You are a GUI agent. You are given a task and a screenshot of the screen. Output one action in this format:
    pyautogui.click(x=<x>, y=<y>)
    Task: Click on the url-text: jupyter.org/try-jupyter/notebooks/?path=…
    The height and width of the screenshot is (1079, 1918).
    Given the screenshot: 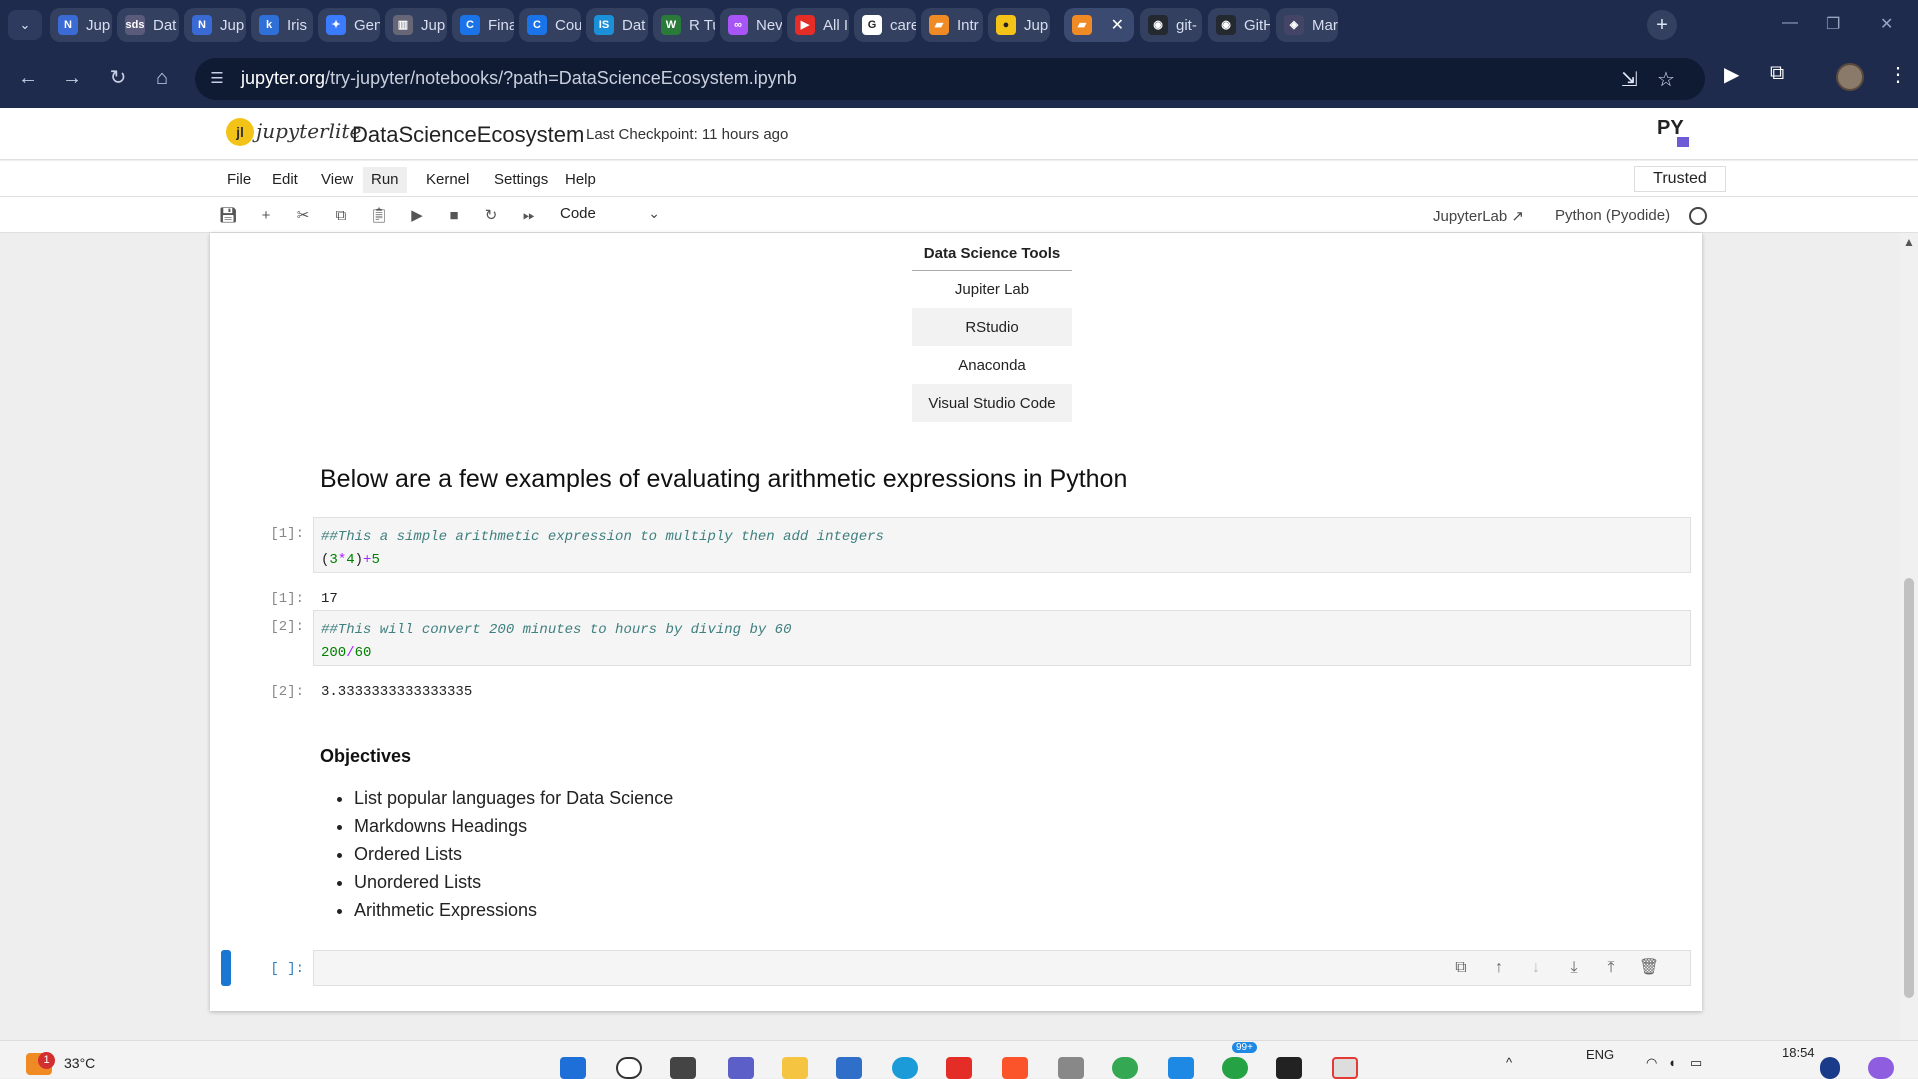 What is the action you would take?
    pyautogui.click(x=519, y=78)
    